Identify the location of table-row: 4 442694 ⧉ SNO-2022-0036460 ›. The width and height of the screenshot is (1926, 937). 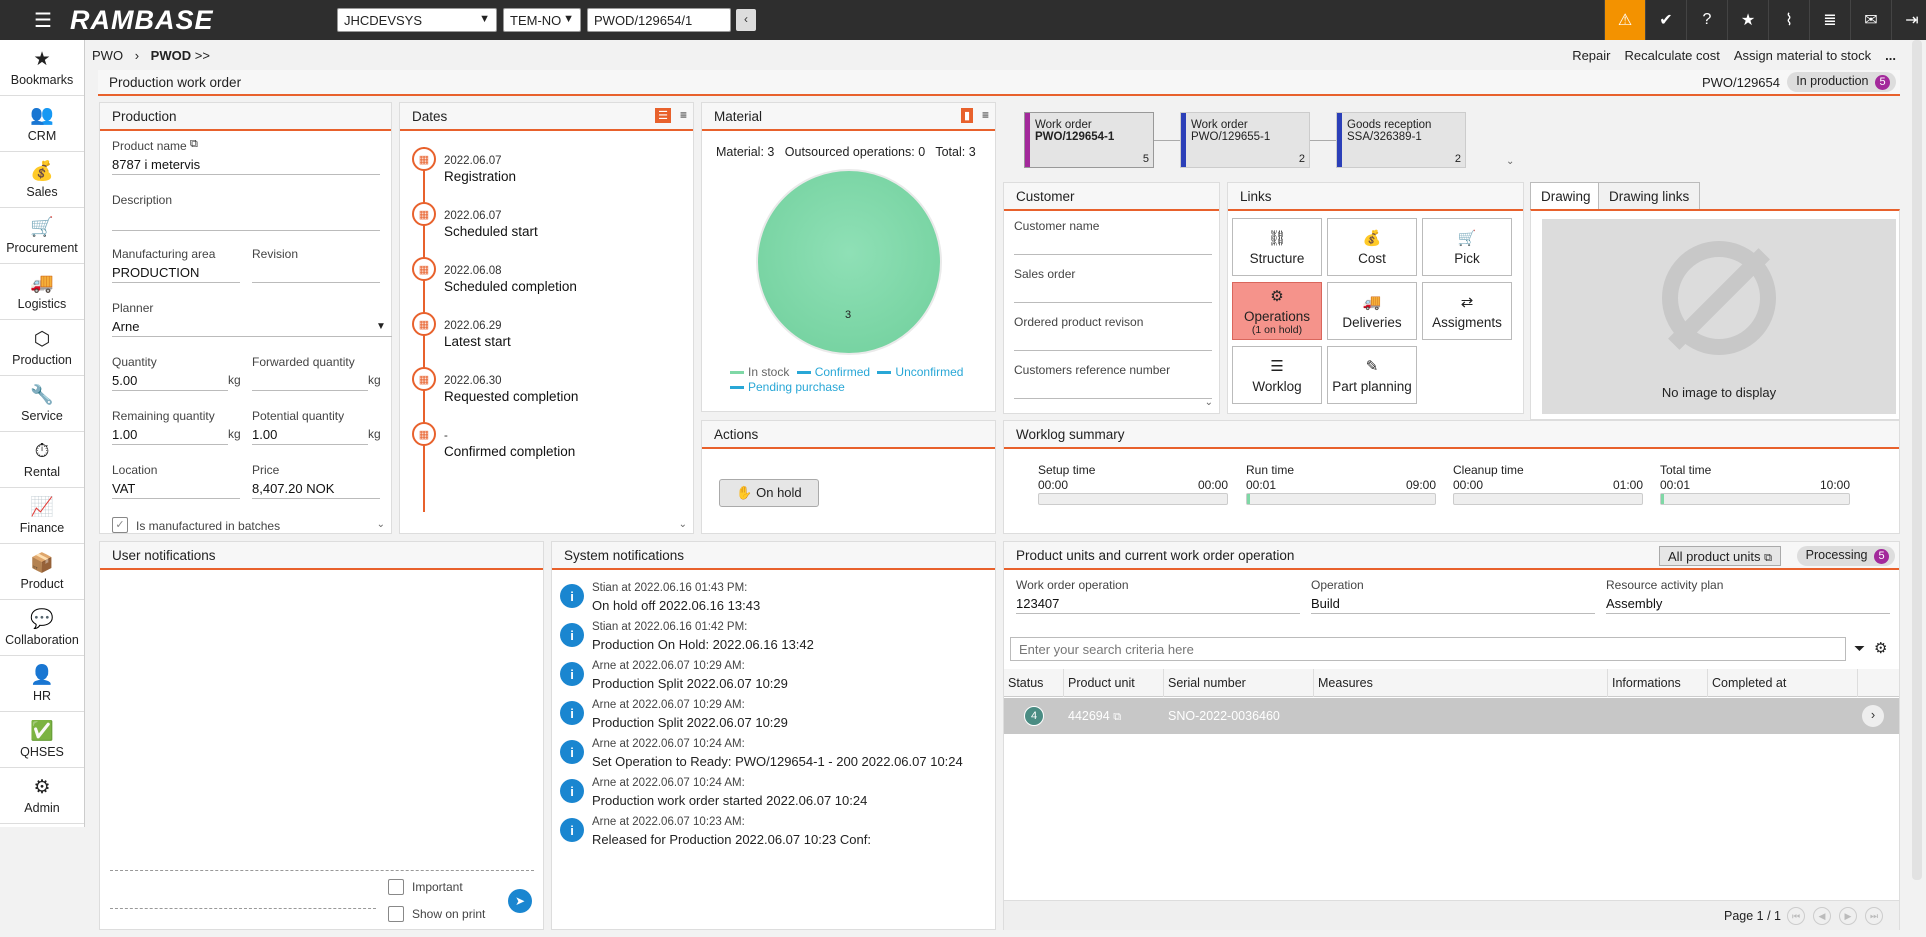
(1451, 716).